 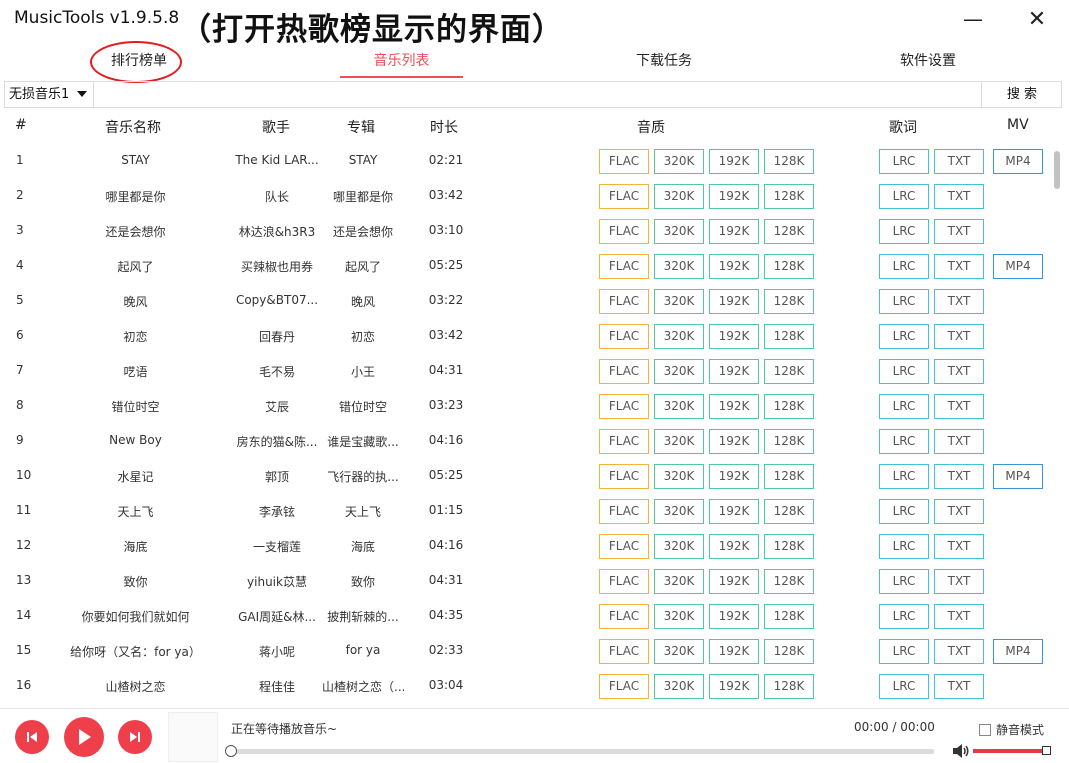 I want to click on tab-settings: 软件设置, so click(x=928, y=61).